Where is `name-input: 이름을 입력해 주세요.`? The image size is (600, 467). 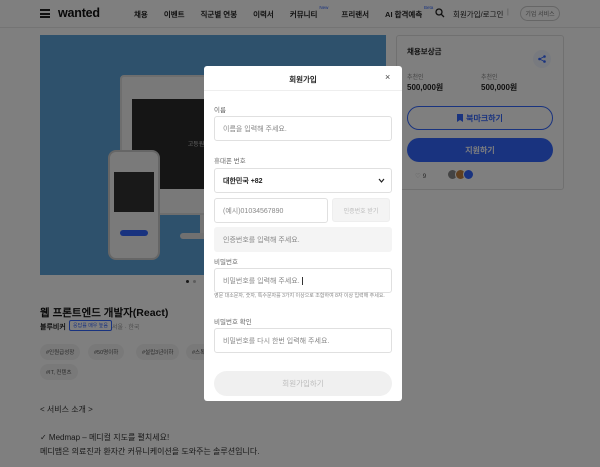 name-input: 이름을 입력해 주세요. is located at coordinates (303, 128).